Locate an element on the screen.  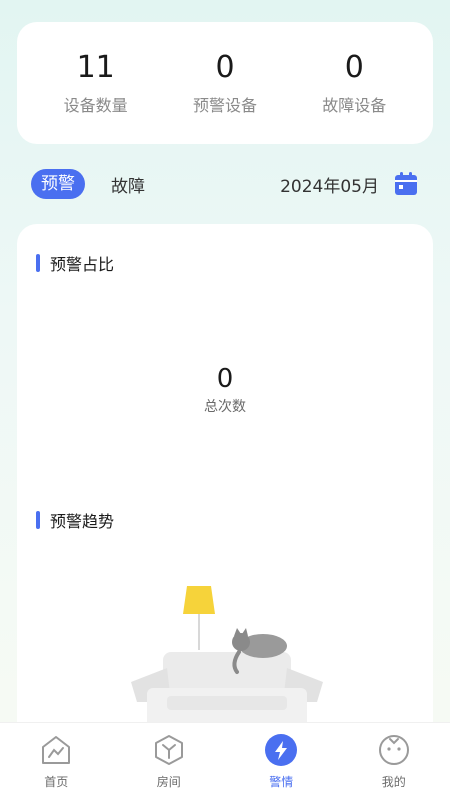
alert-icon is located at coordinates (281, 750).